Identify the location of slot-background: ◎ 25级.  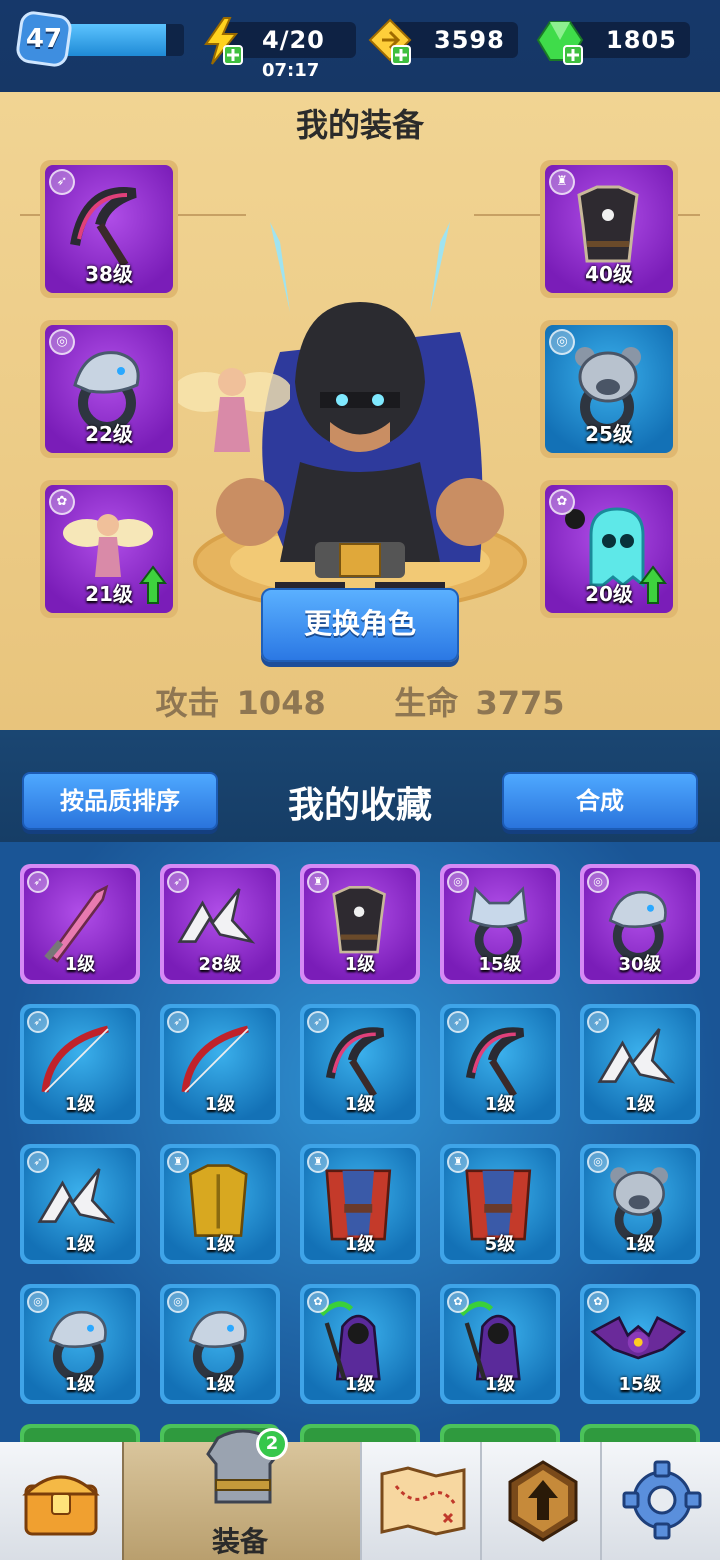
(609, 389).